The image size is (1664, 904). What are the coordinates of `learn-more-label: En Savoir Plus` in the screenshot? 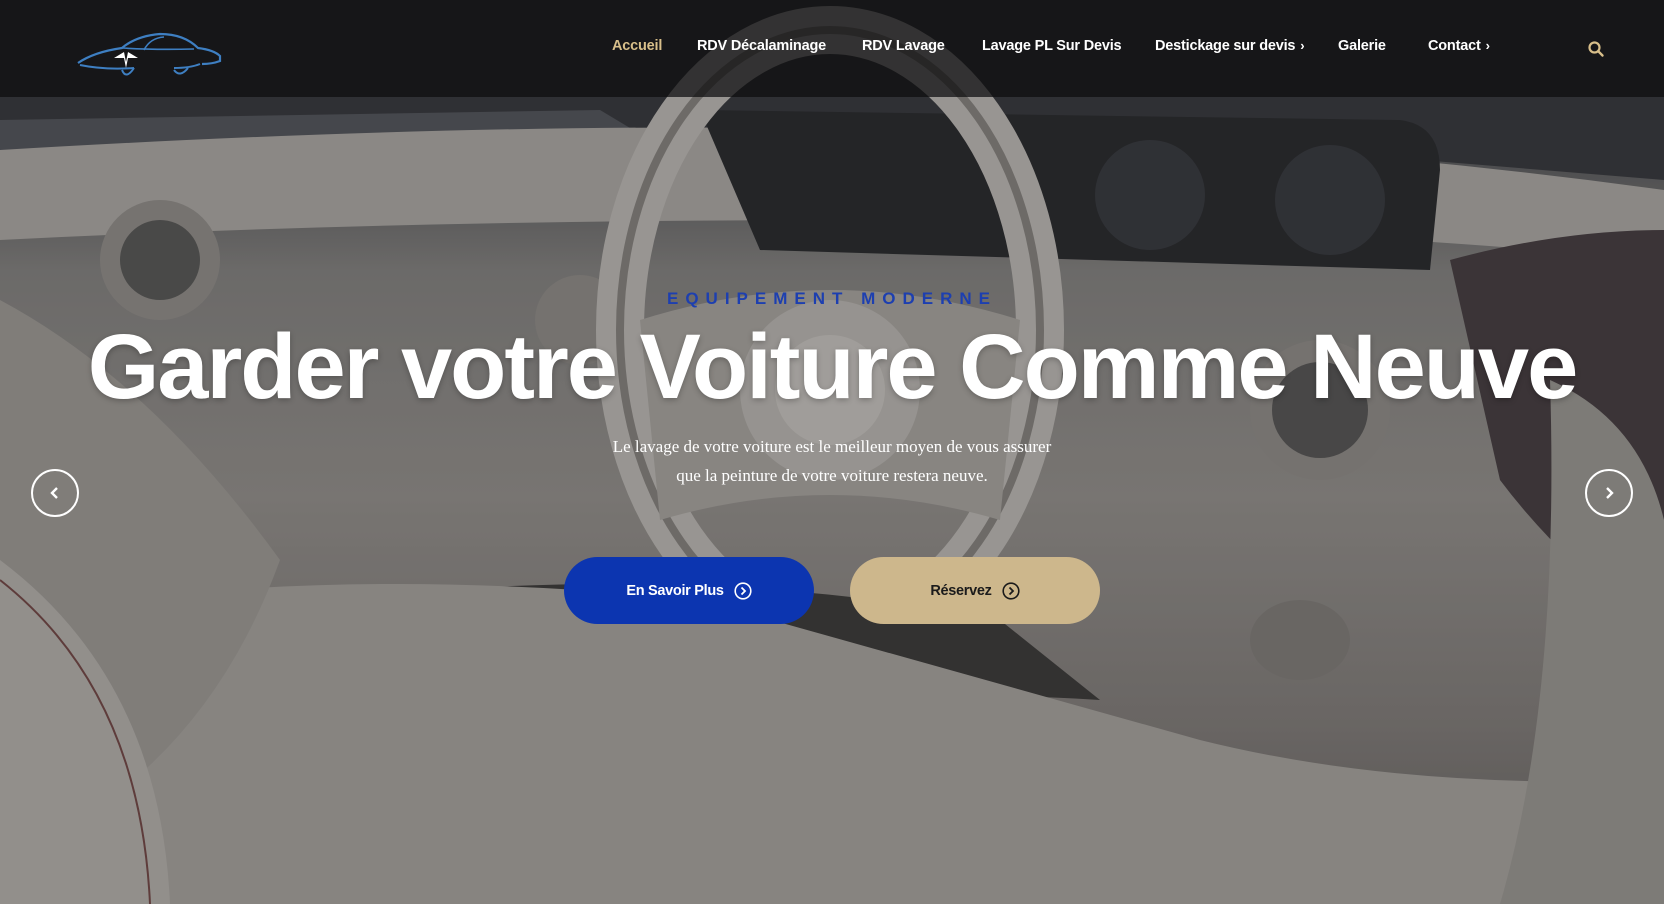 It's located at (675, 590).